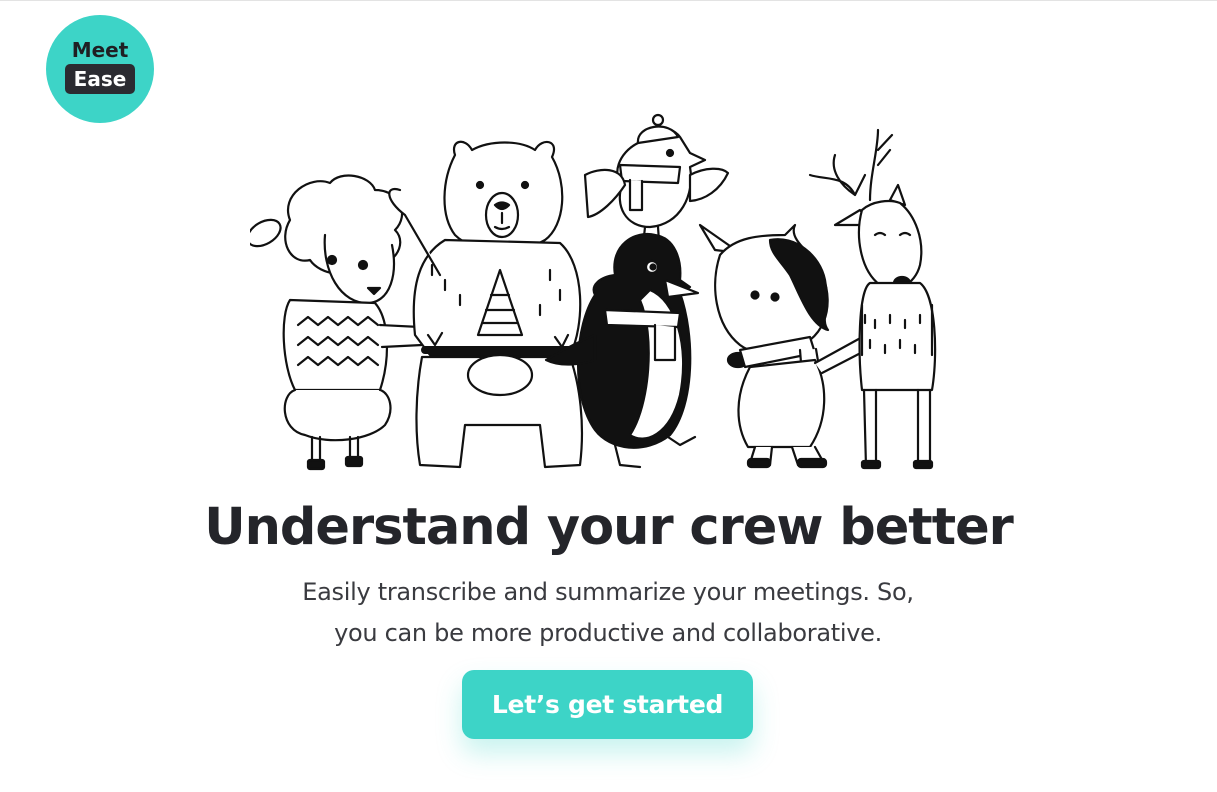 This screenshot has height=792, width=1217. I want to click on hero-headline: Understand your crew better, so click(609, 527).